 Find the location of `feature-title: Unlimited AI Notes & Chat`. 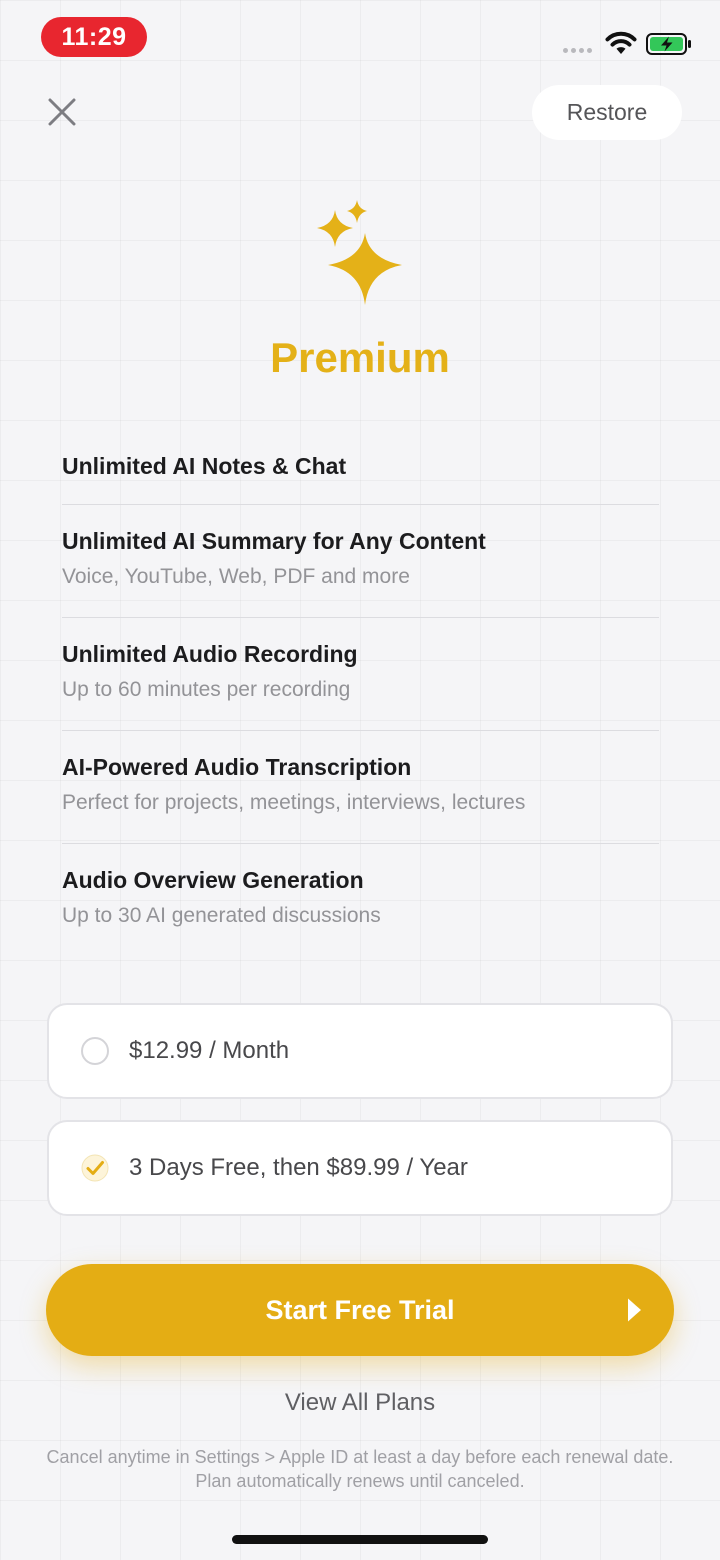

feature-title: Unlimited AI Notes & Chat is located at coordinates (204, 466).